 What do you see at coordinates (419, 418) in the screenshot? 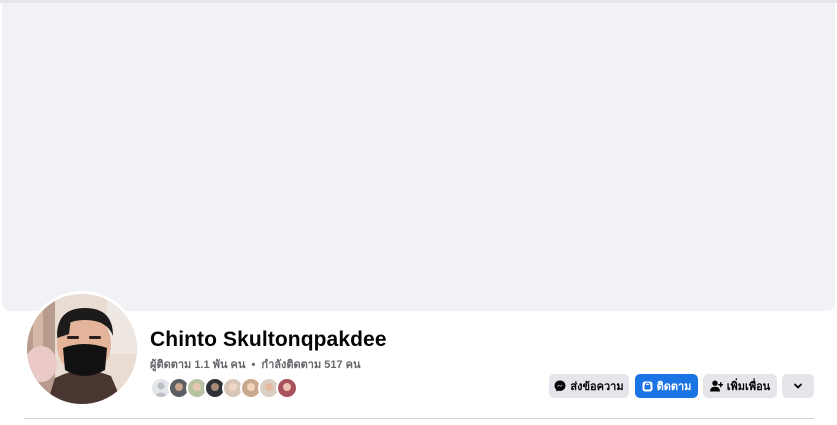
I see `profile-header-divider` at bounding box center [419, 418].